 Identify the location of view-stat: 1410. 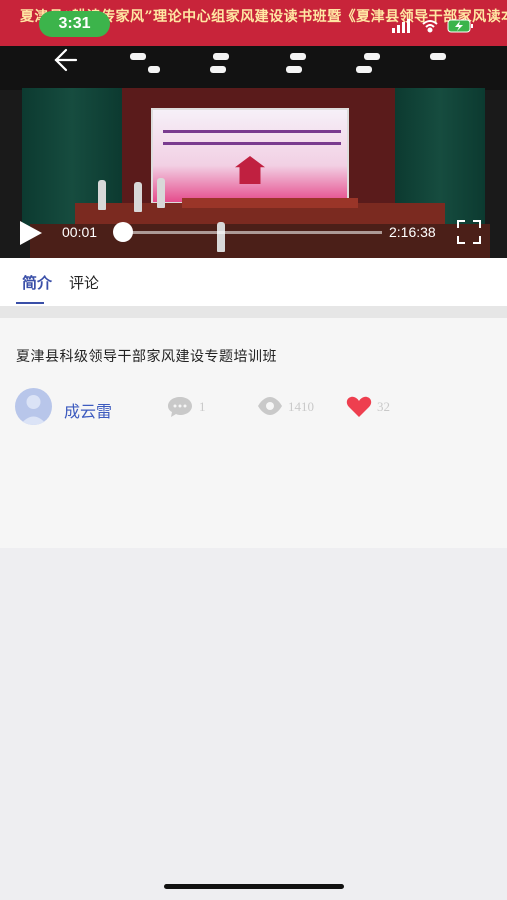
(297, 406).